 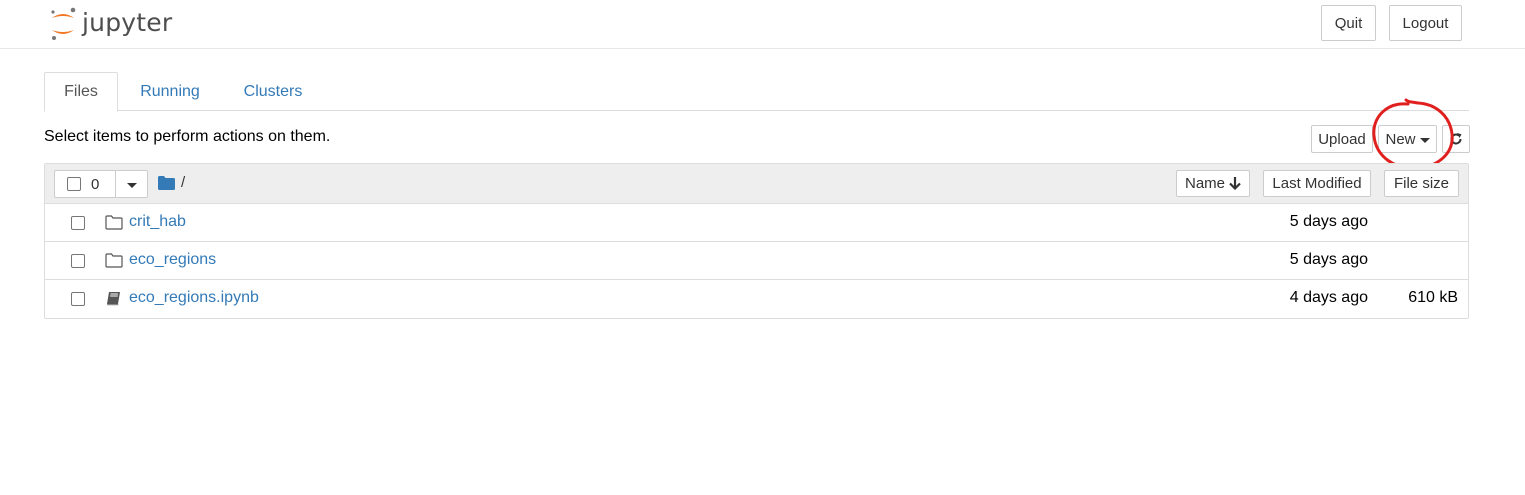 I want to click on folder-icon, so click(x=166, y=182).